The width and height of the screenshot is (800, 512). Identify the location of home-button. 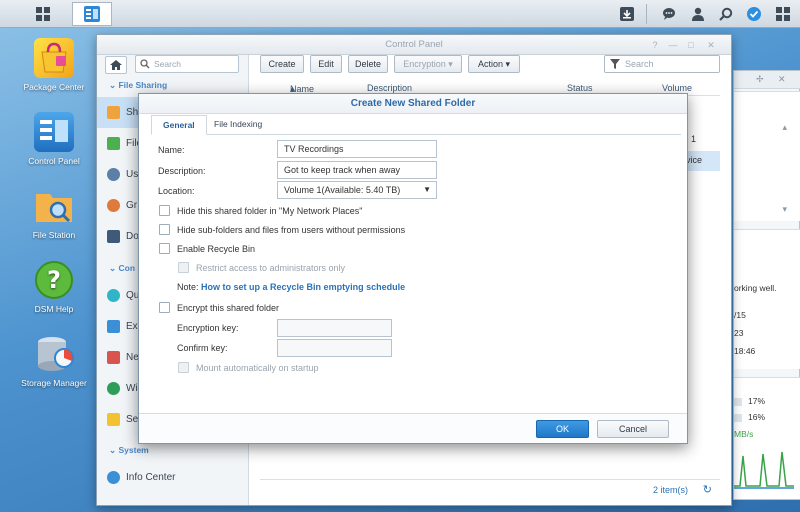
(116, 65).